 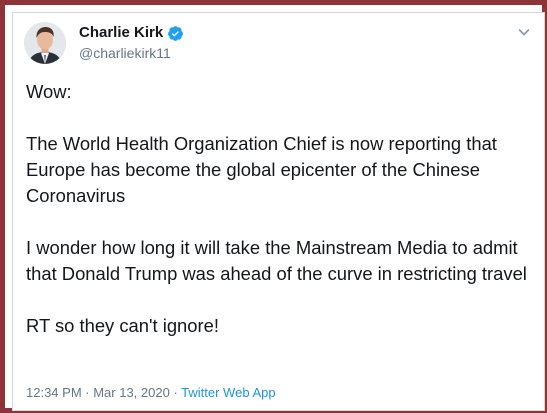 What do you see at coordinates (125, 53) in the screenshot?
I see `author-handle: @charliekirk11` at bounding box center [125, 53].